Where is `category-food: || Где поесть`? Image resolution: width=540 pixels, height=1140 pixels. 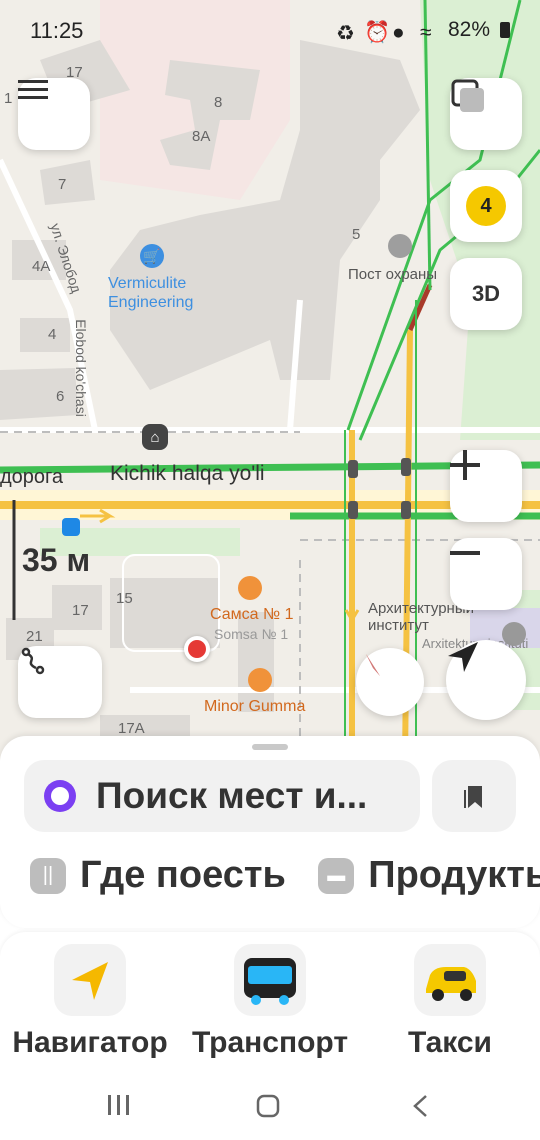
category-food: || Где поесть is located at coordinates (158, 875).